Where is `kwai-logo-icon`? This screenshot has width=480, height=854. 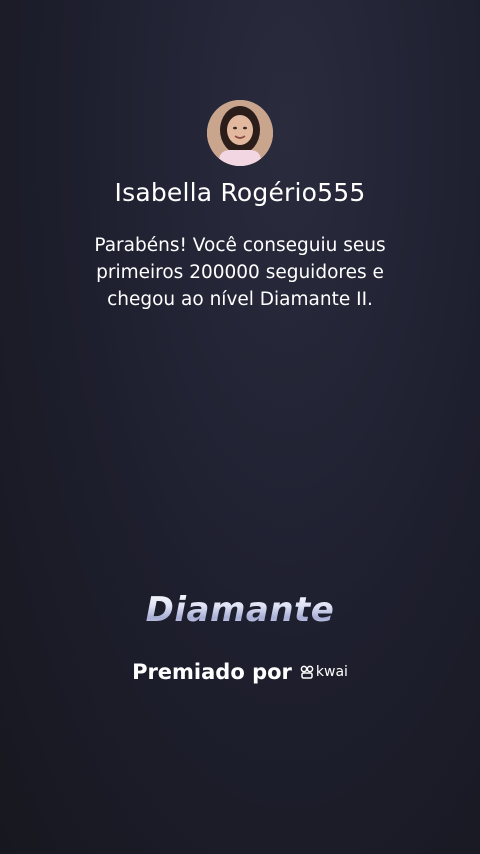 kwai-logo-icon is located at coordinates (307, 672).